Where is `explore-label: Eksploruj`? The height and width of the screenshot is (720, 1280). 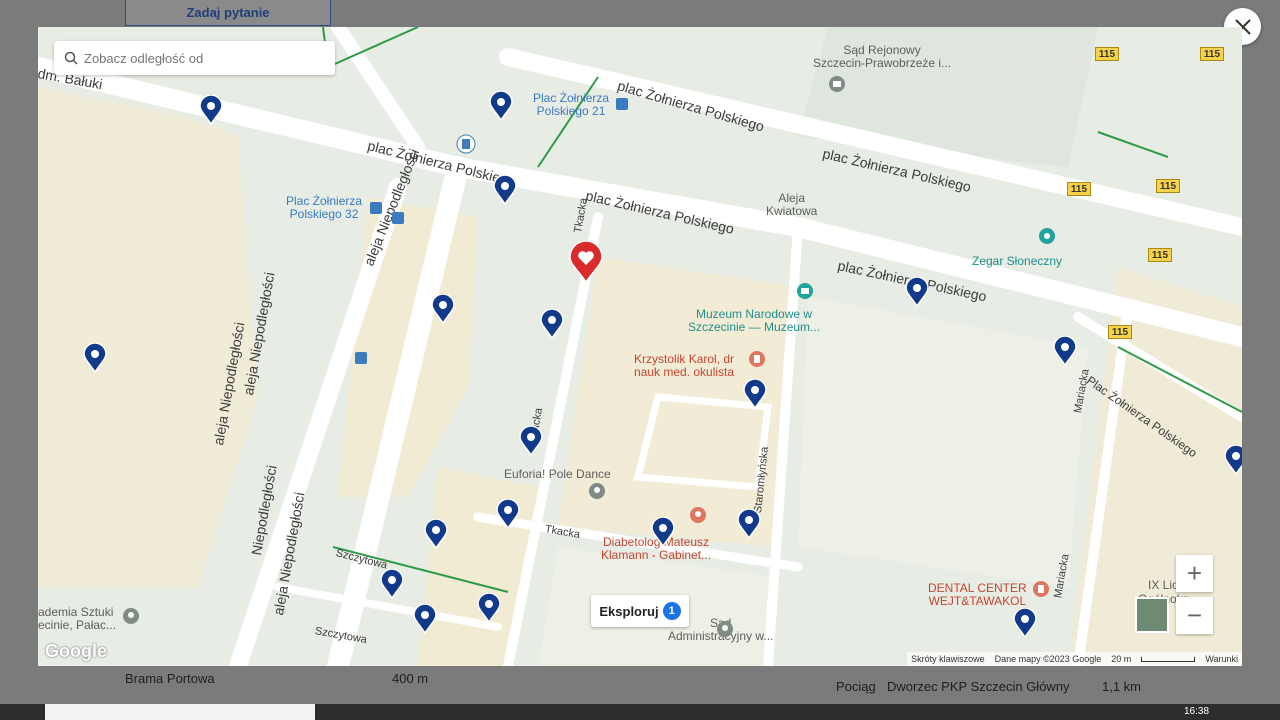 explore-label: Eksploruj is located at coordinates (629, 611).